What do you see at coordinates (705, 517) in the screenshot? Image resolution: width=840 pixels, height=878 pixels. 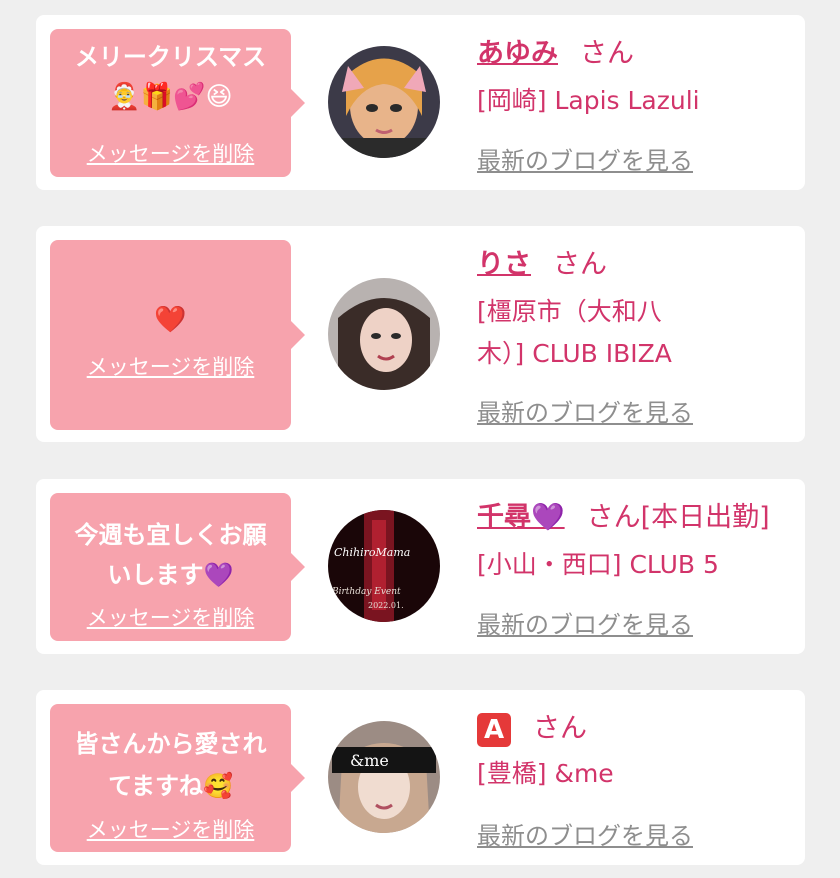 I see `attendance-status: [本日出勤]` at bounding box center [705, 517].